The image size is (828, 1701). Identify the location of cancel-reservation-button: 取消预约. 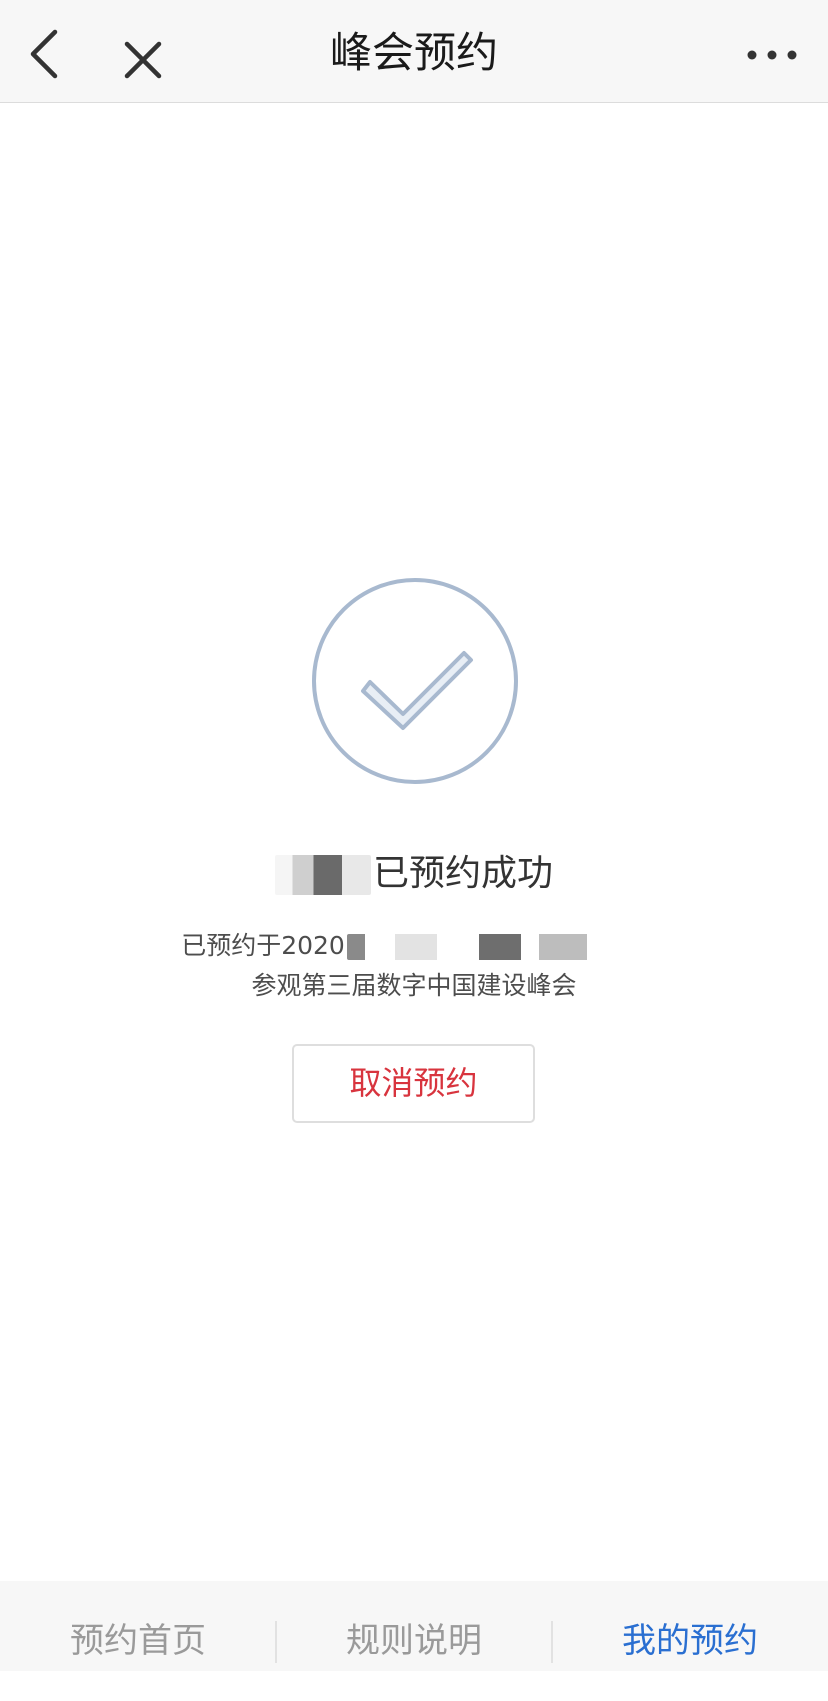
(413, 1083).